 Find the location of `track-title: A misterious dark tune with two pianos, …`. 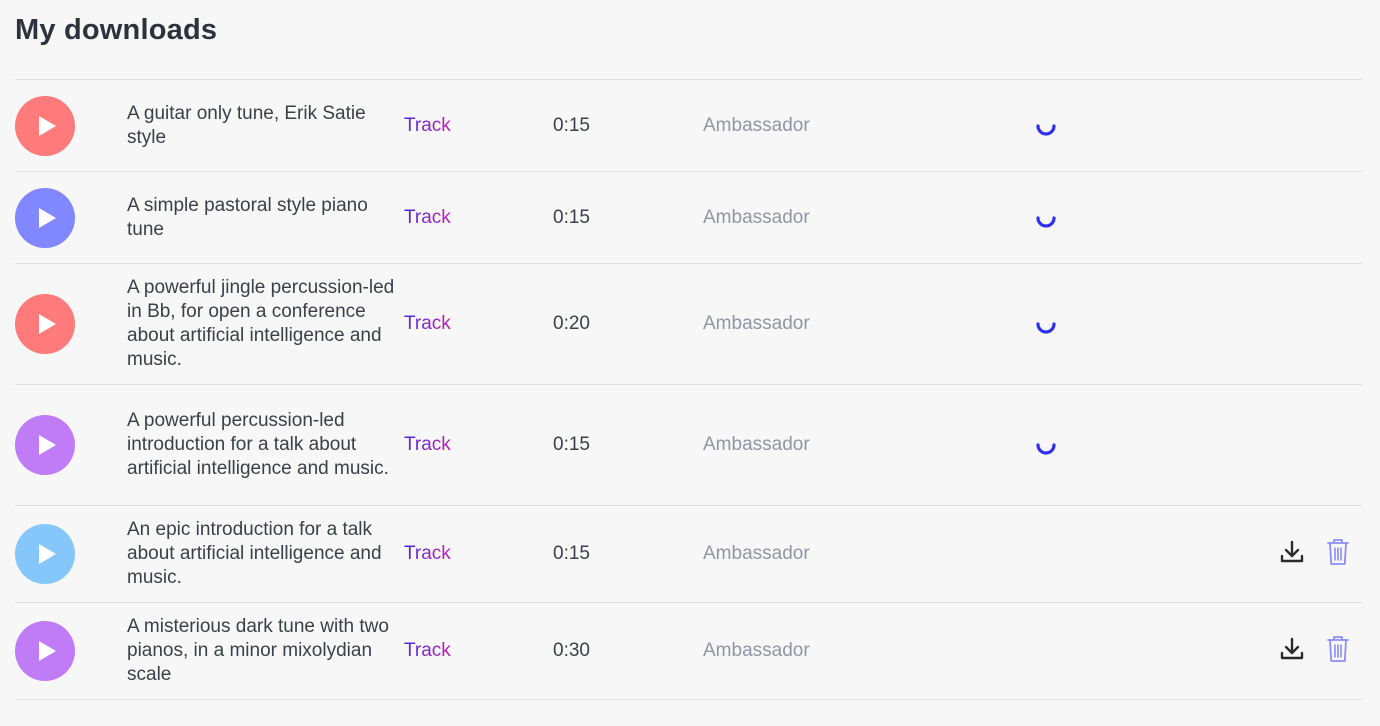

track-title: A misterious dark tune with two pianos, … is located at coordinates (258, 650).